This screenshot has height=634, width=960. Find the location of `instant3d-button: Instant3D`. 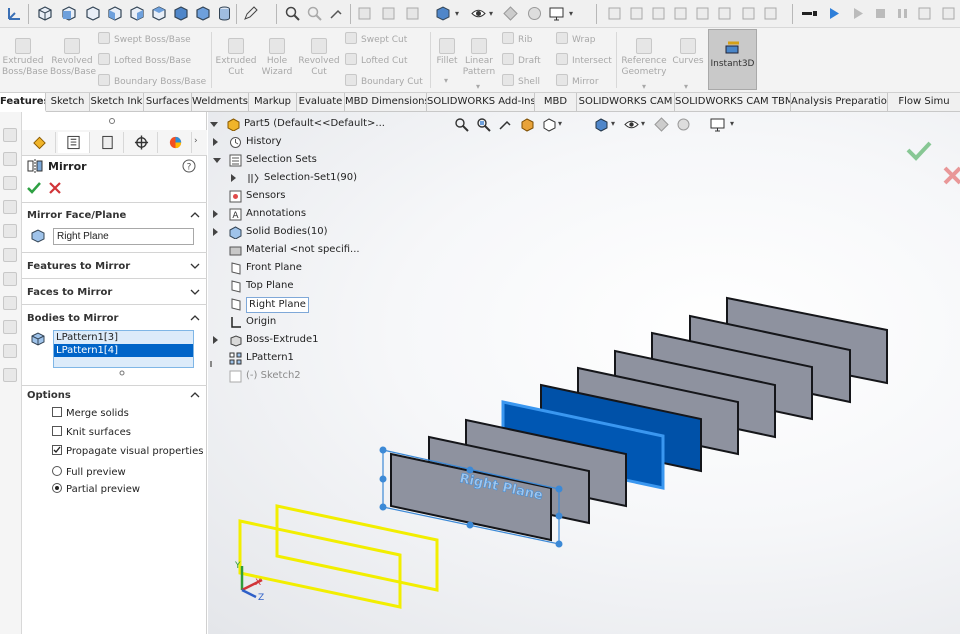

instant3d-button: Instant3D is located at coordinates (732, 59).